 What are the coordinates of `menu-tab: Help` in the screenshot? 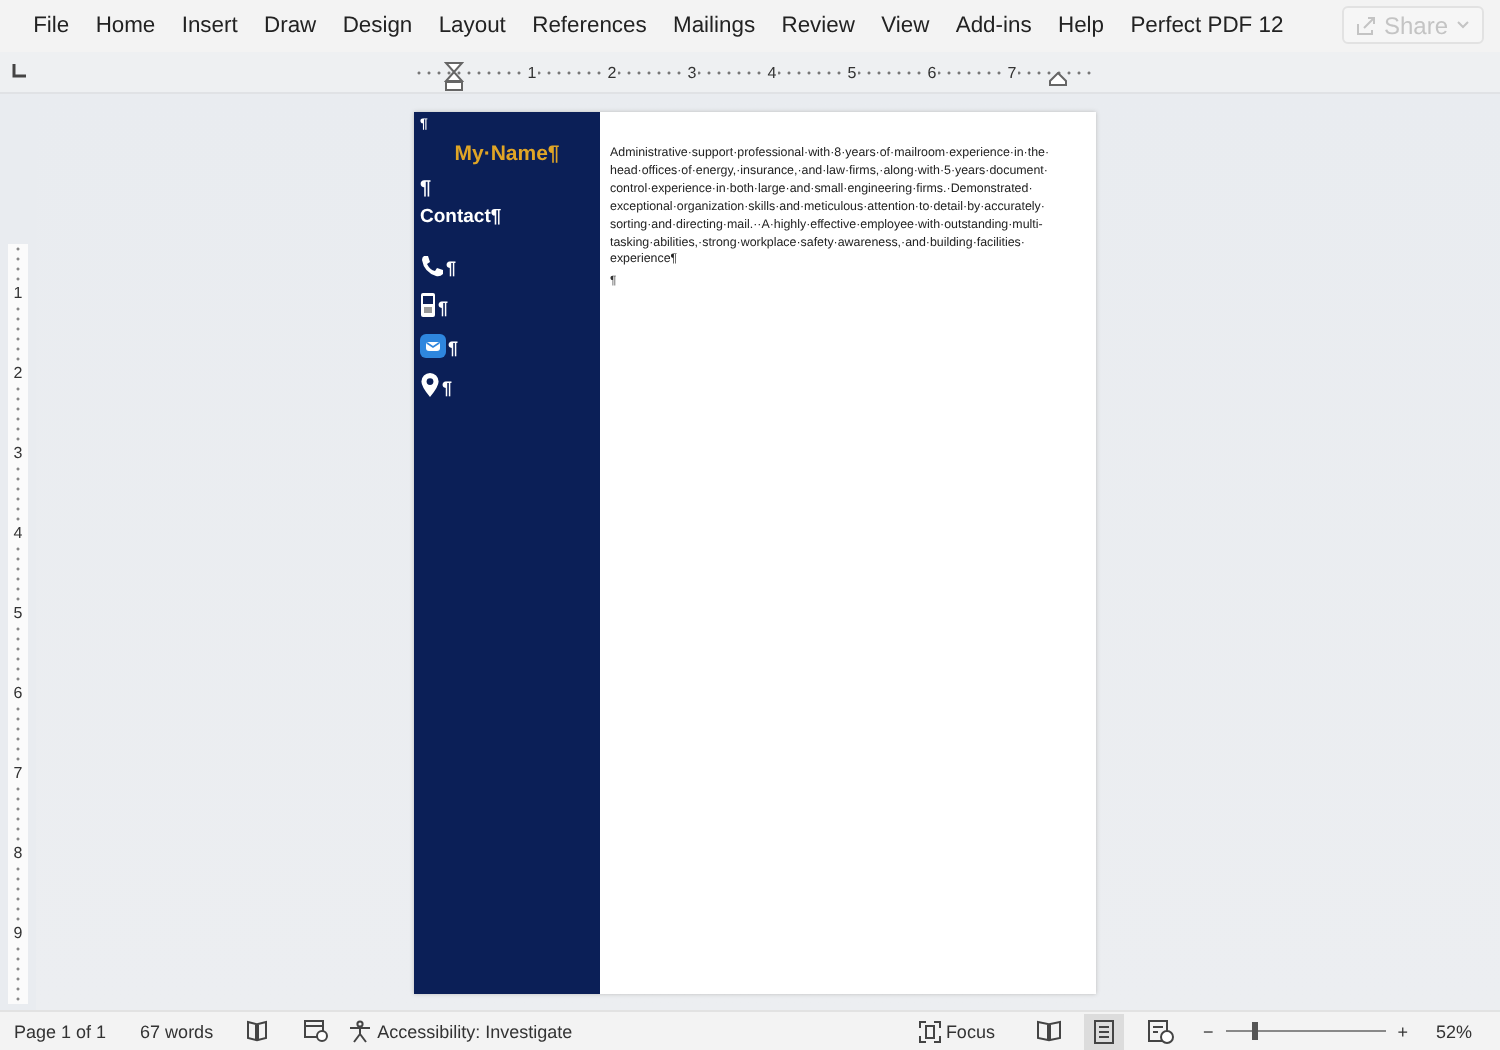 It's located at (1081, 26).